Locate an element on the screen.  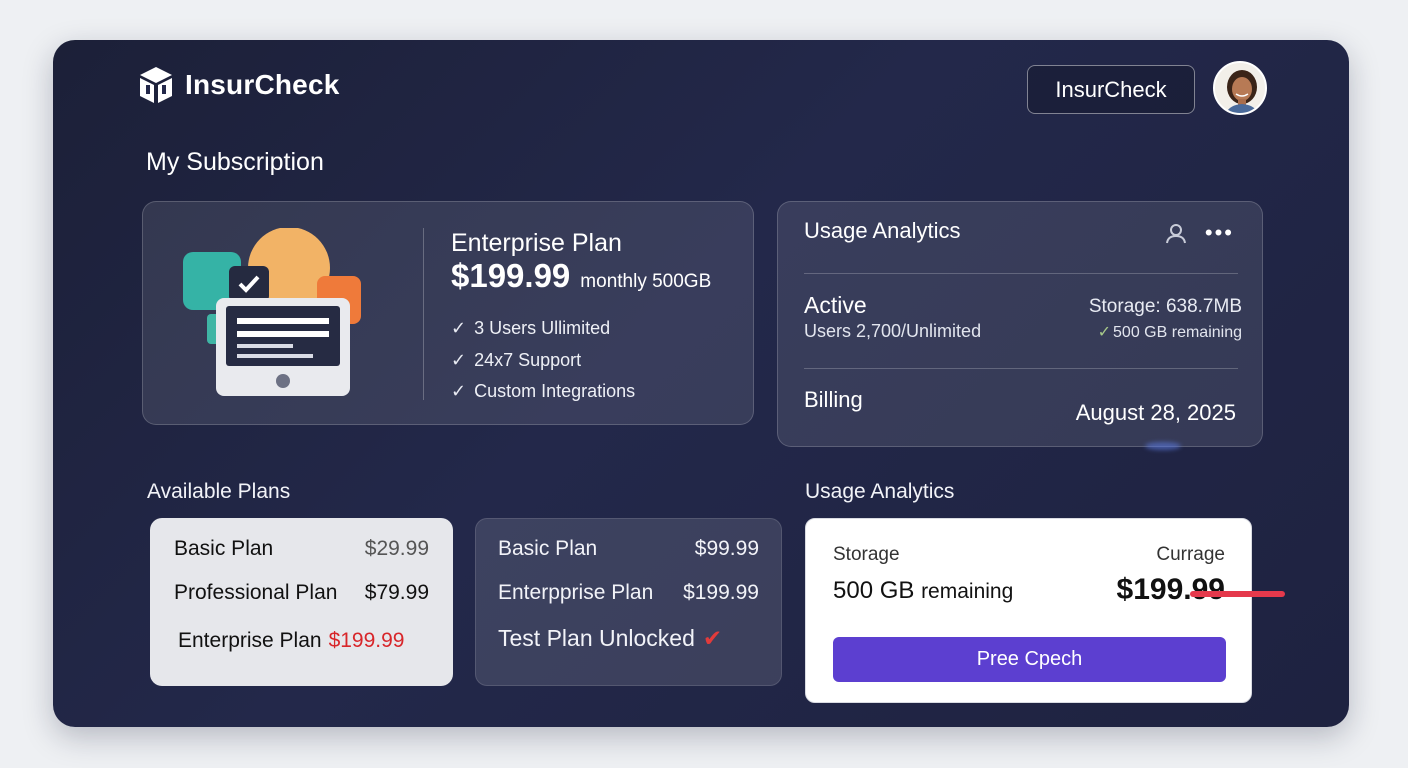
billing-date: August 28, 2025 is located at coordinates (1155, 412).